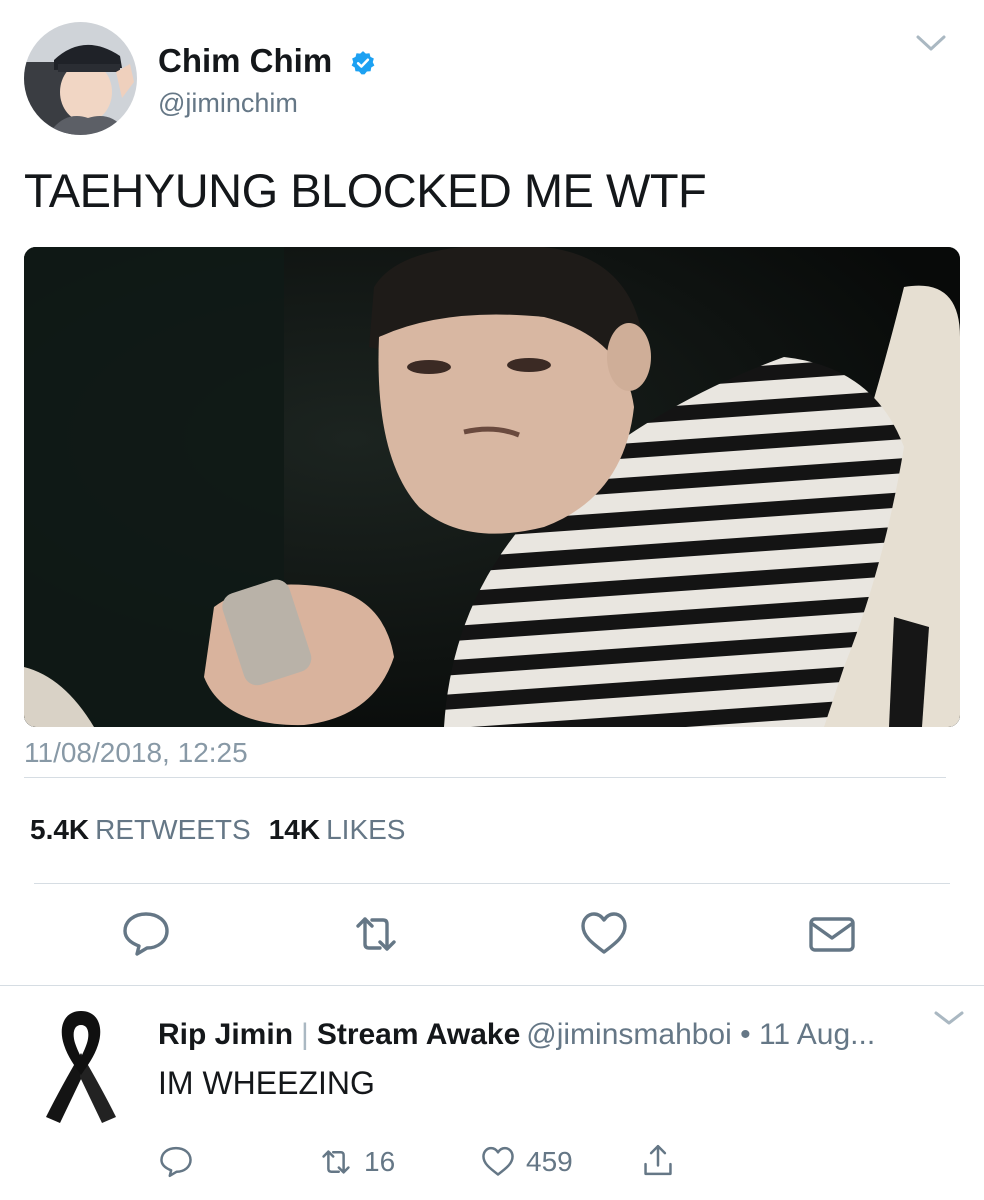 The width and height of the screenshot is (984, 1200). I want to click on reply-reply-button, so click(181, 1162).